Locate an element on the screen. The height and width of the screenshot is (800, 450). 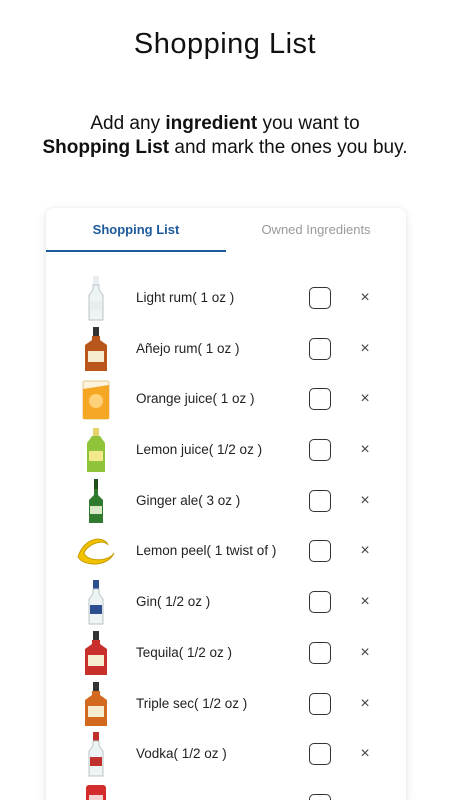
list-item: Ginger ale( 3 oz ) × is located at coordinates (226, 501).